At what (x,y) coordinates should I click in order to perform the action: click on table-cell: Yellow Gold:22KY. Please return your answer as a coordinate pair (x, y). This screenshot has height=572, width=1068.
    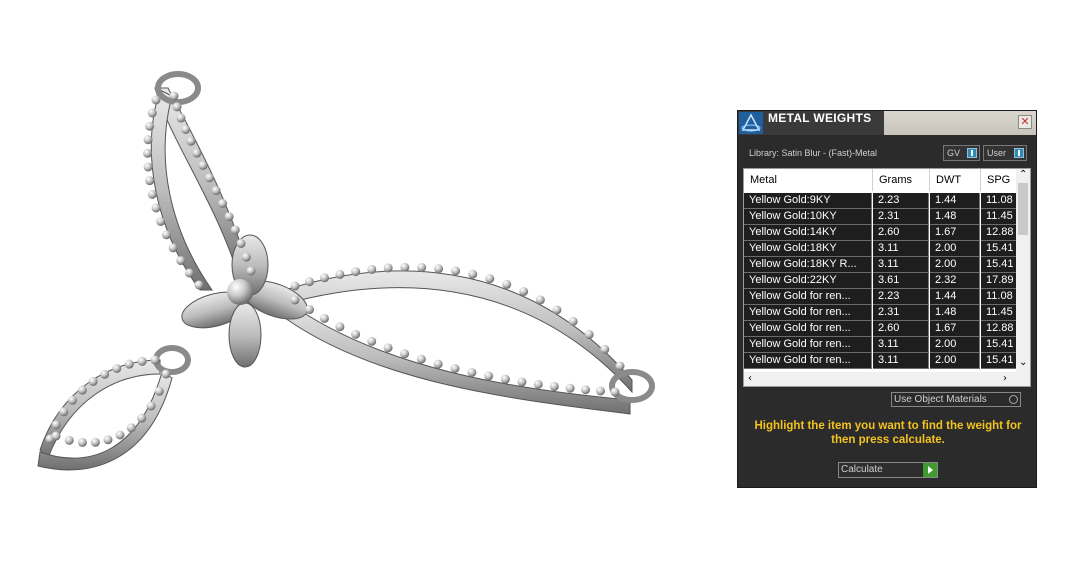
    Looking at the image, I should click on (808, 281).